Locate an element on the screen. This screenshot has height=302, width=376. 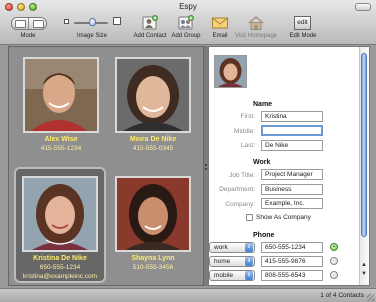
image-size-label: Image Size is located at coordinates (91, 36).